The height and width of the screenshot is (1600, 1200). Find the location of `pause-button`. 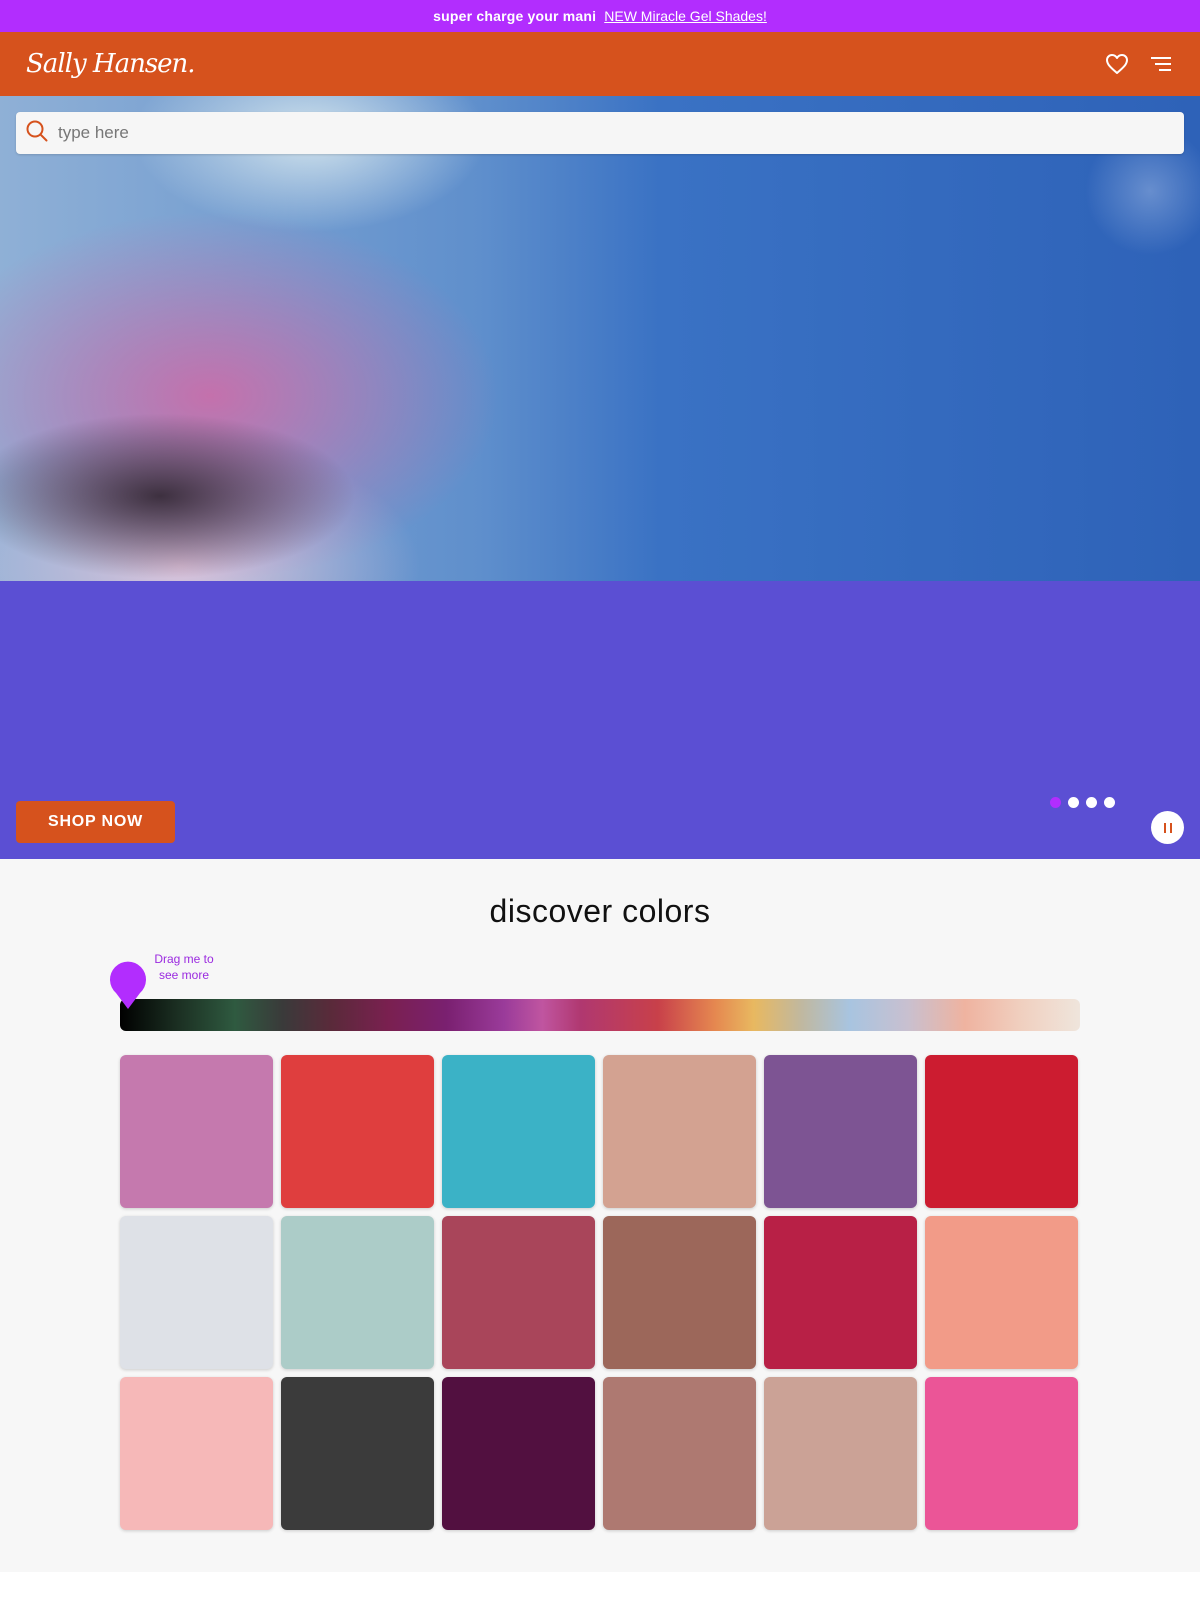

pause-button is located at coordinates (1167, 827).